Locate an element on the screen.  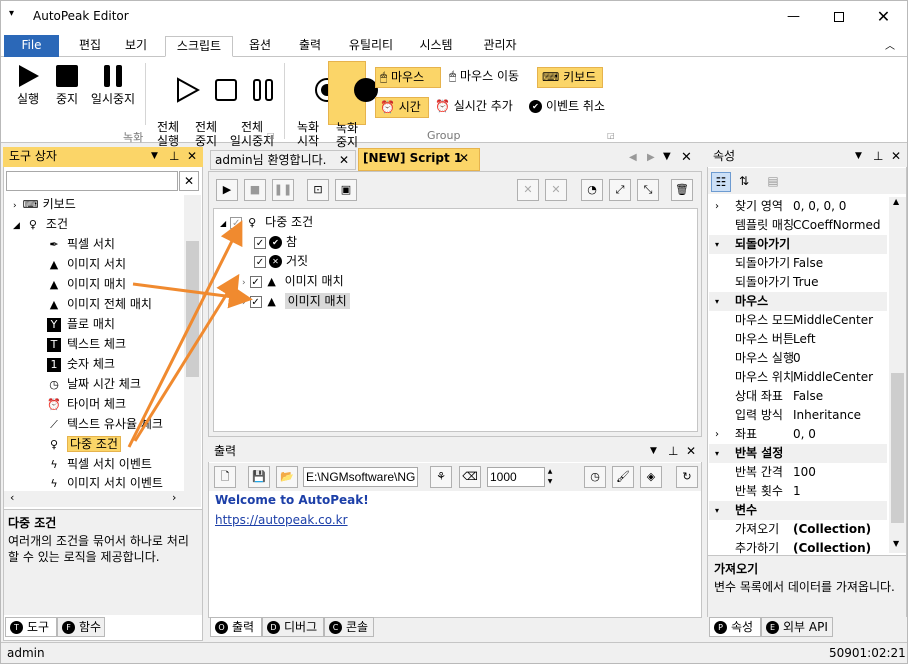
record-stop-button: 녹화 중지 is located at coordinates (353, 105).